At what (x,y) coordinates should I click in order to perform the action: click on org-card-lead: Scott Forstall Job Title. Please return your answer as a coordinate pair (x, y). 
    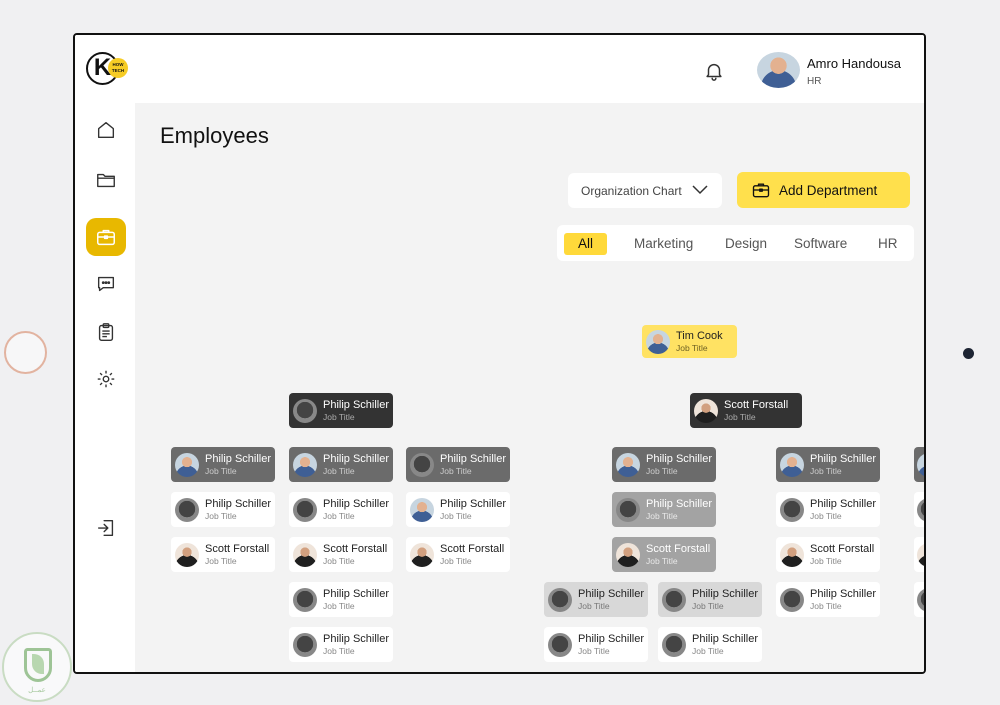
    Looking at the image, I should click on (746, 410).